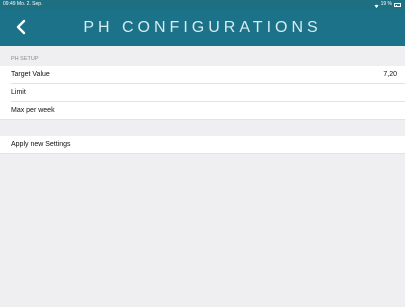 The image size is (405, 307). What do you see at coordinates (397, 4) in the screenshot?
I see `battery-icon` at bounding box center [397, 4].